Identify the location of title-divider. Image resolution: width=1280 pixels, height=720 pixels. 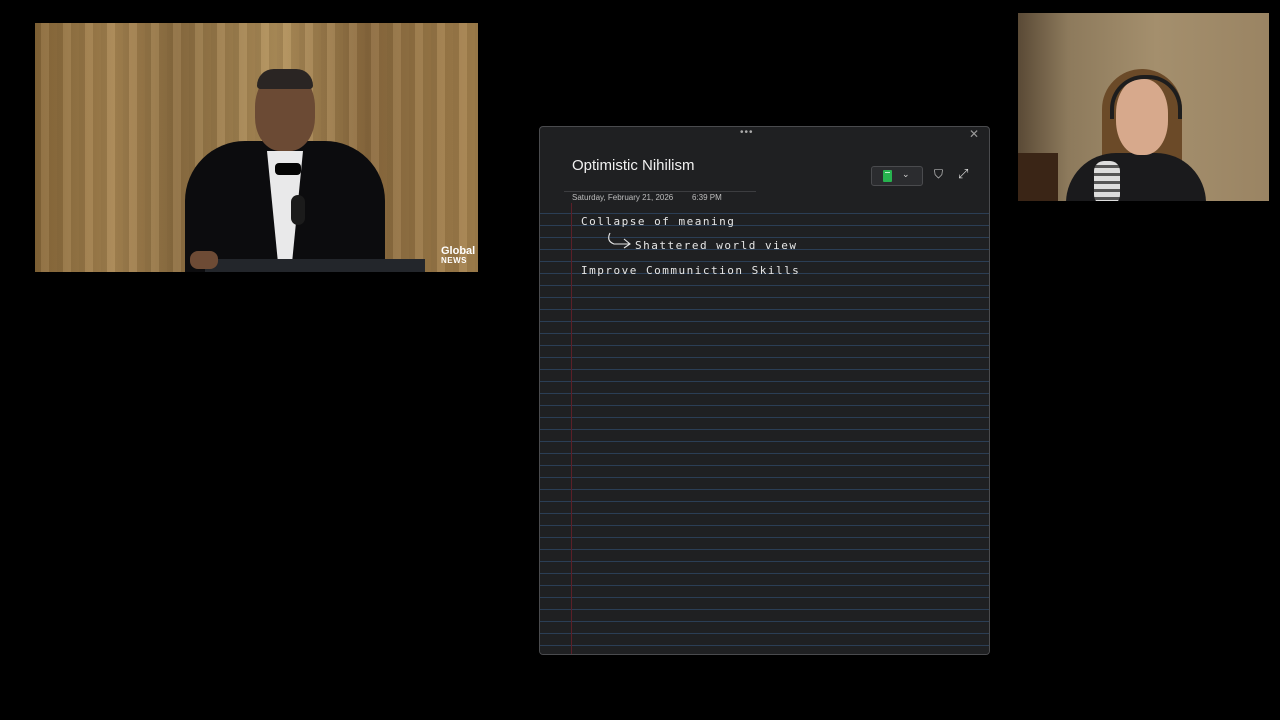
(660, 191).